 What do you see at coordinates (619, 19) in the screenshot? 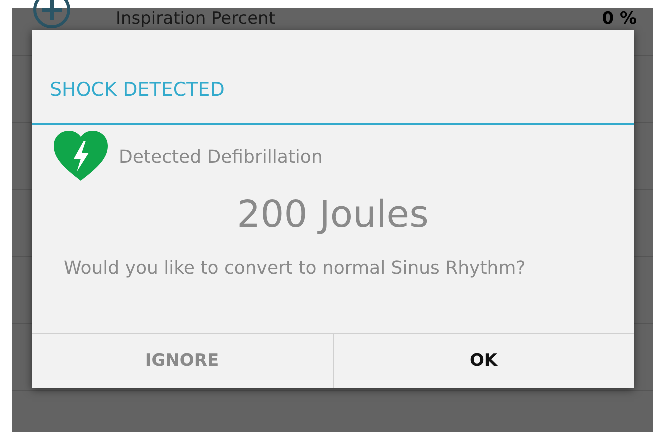
I see `row-value: 0 %` at bounding box center [619, 19].